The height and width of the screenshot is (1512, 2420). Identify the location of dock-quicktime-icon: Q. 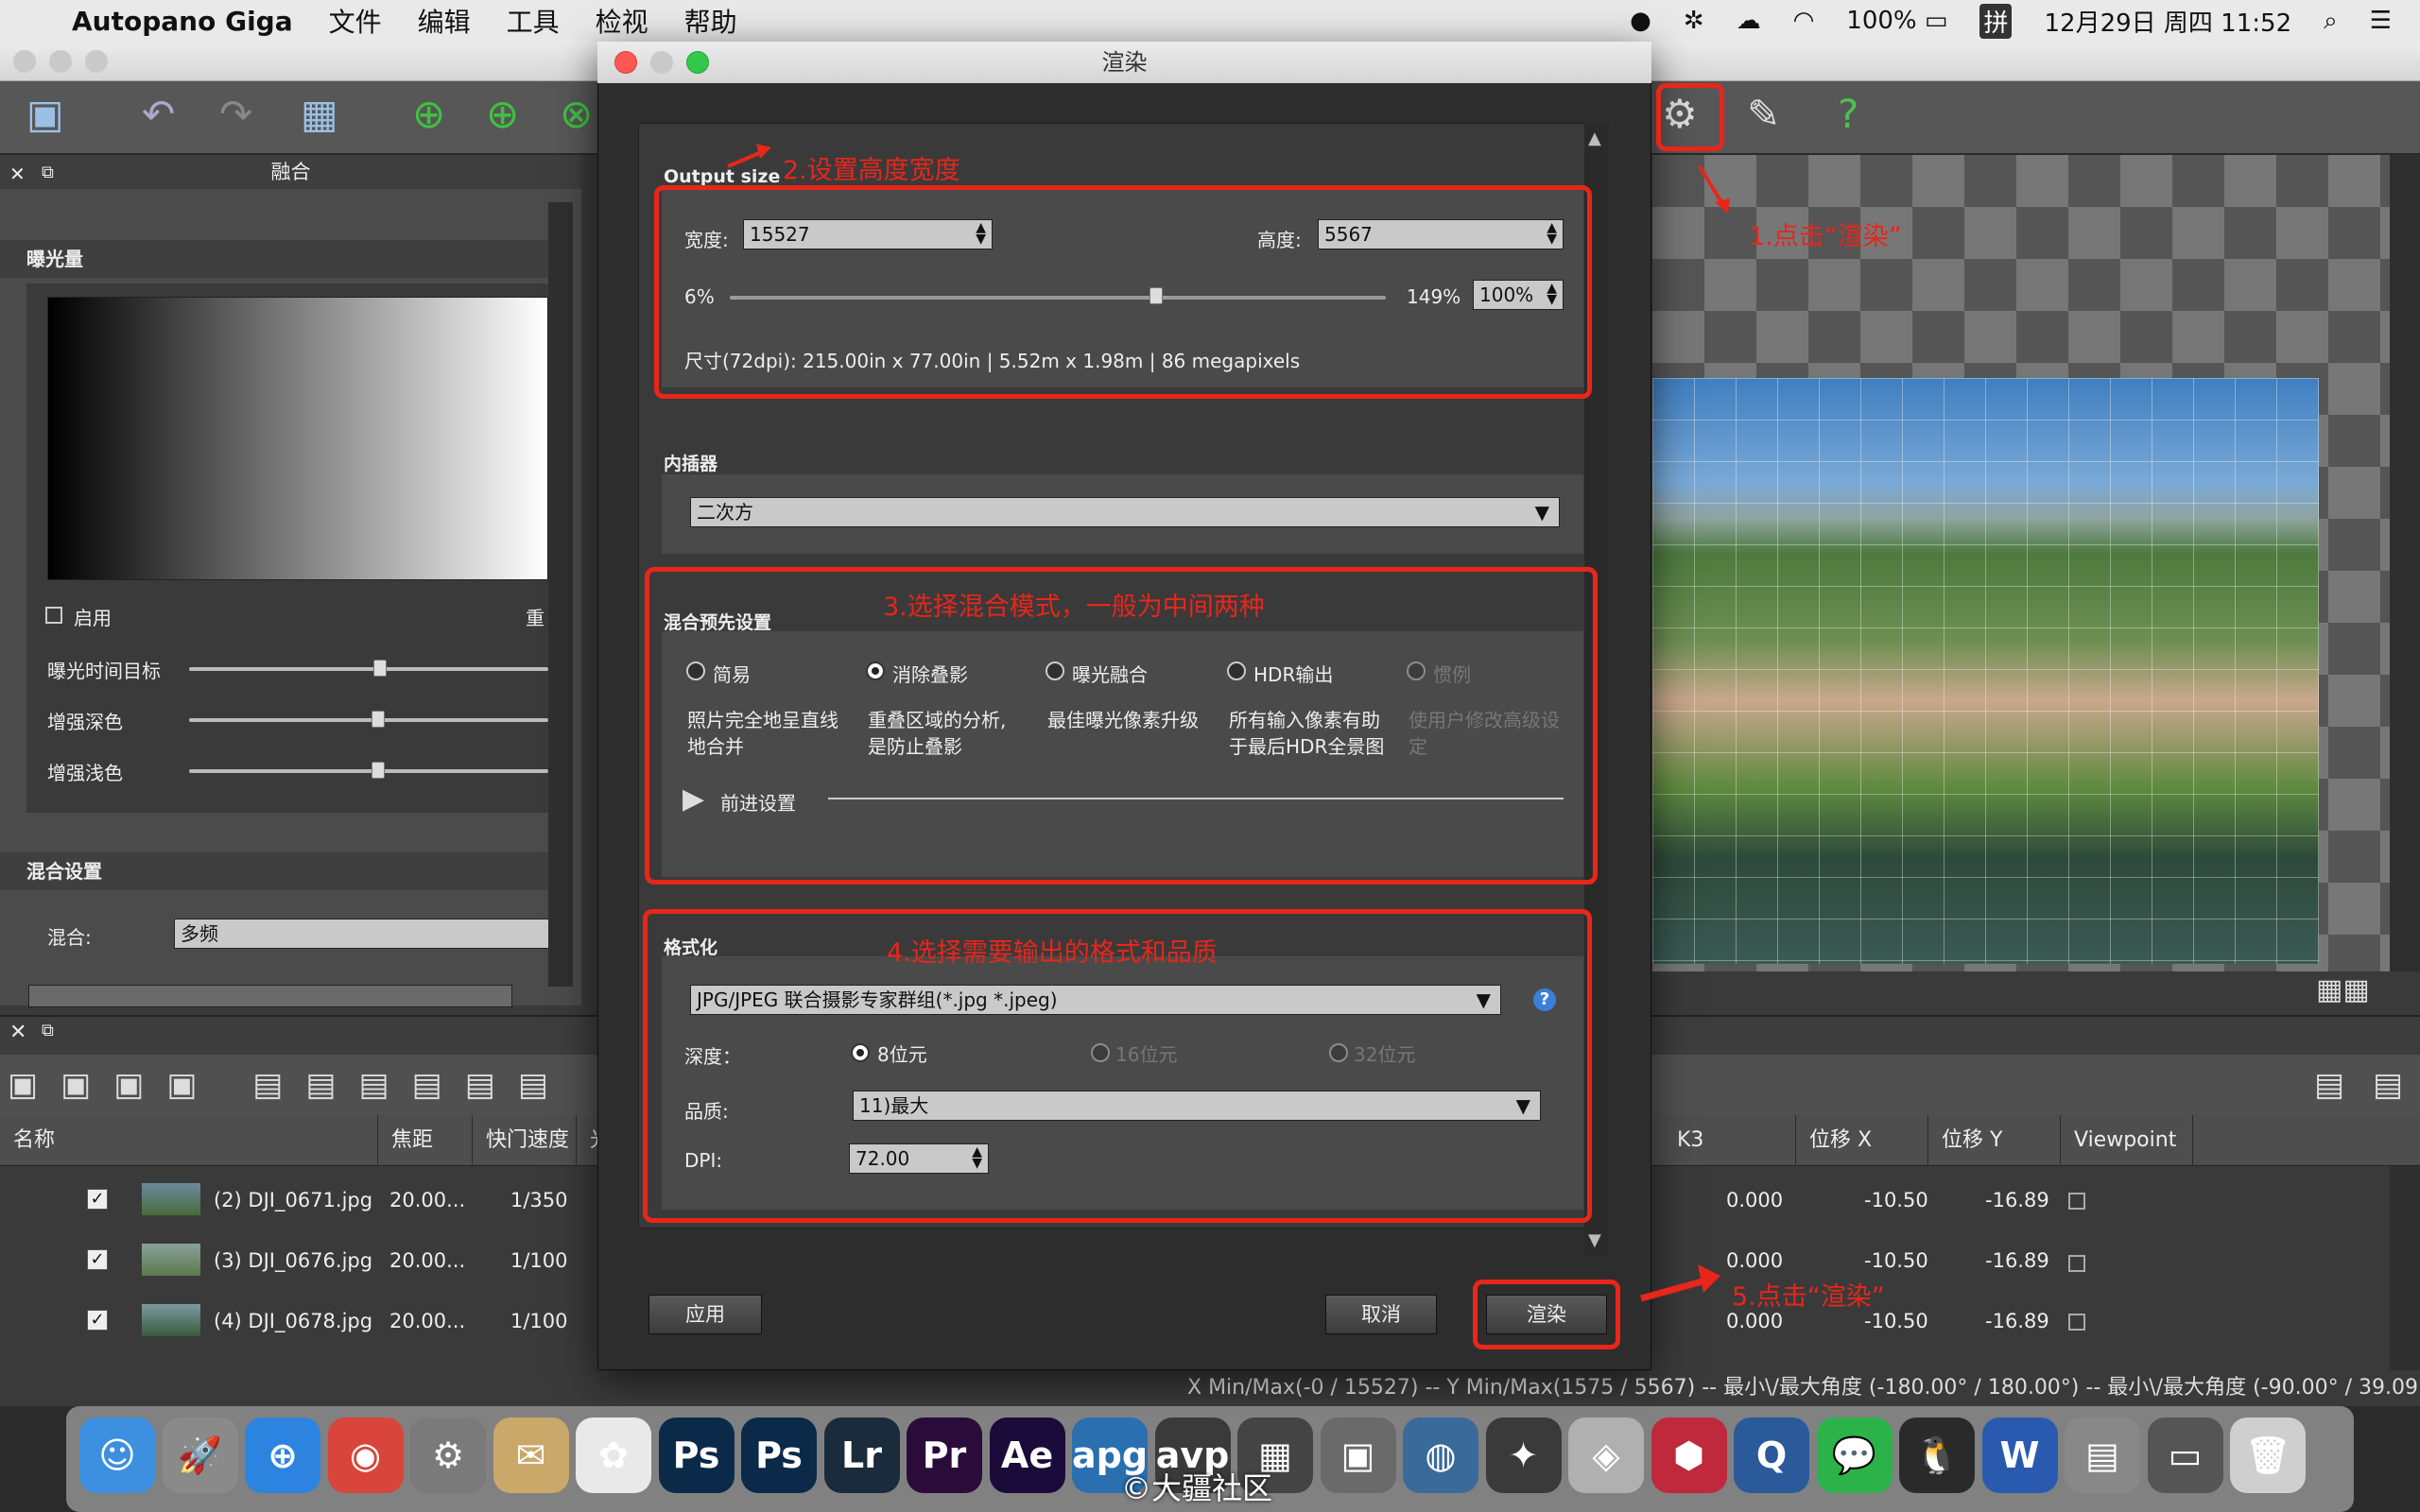
(1772, 1455).